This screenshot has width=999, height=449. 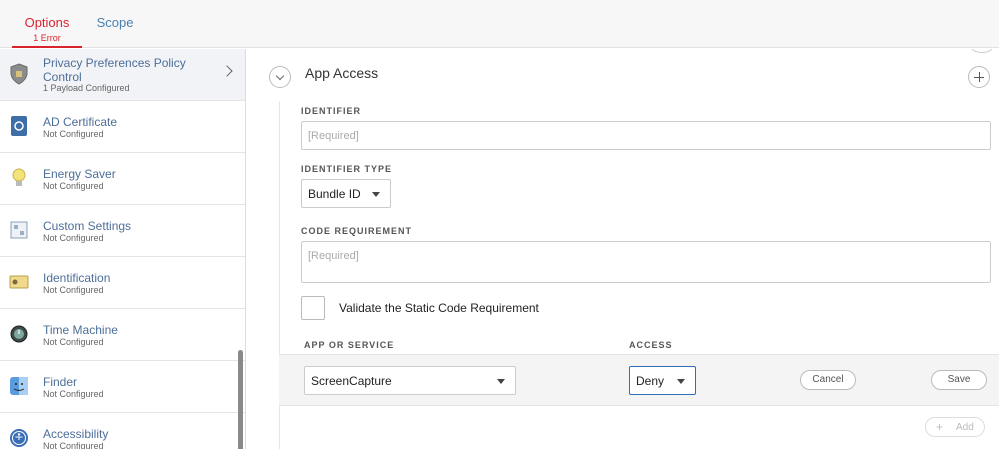 What do you see at coordinates (349, 345) in the screenshot?
I see `app-or-service-header: APP OR SERVICE` at bounding box center [349, 345].